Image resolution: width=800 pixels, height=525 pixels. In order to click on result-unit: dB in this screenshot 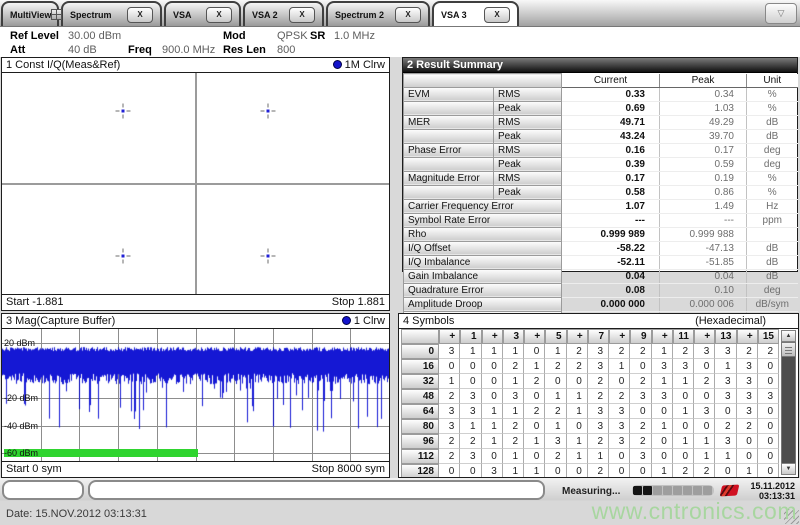, I will do `click(772, 122)`.